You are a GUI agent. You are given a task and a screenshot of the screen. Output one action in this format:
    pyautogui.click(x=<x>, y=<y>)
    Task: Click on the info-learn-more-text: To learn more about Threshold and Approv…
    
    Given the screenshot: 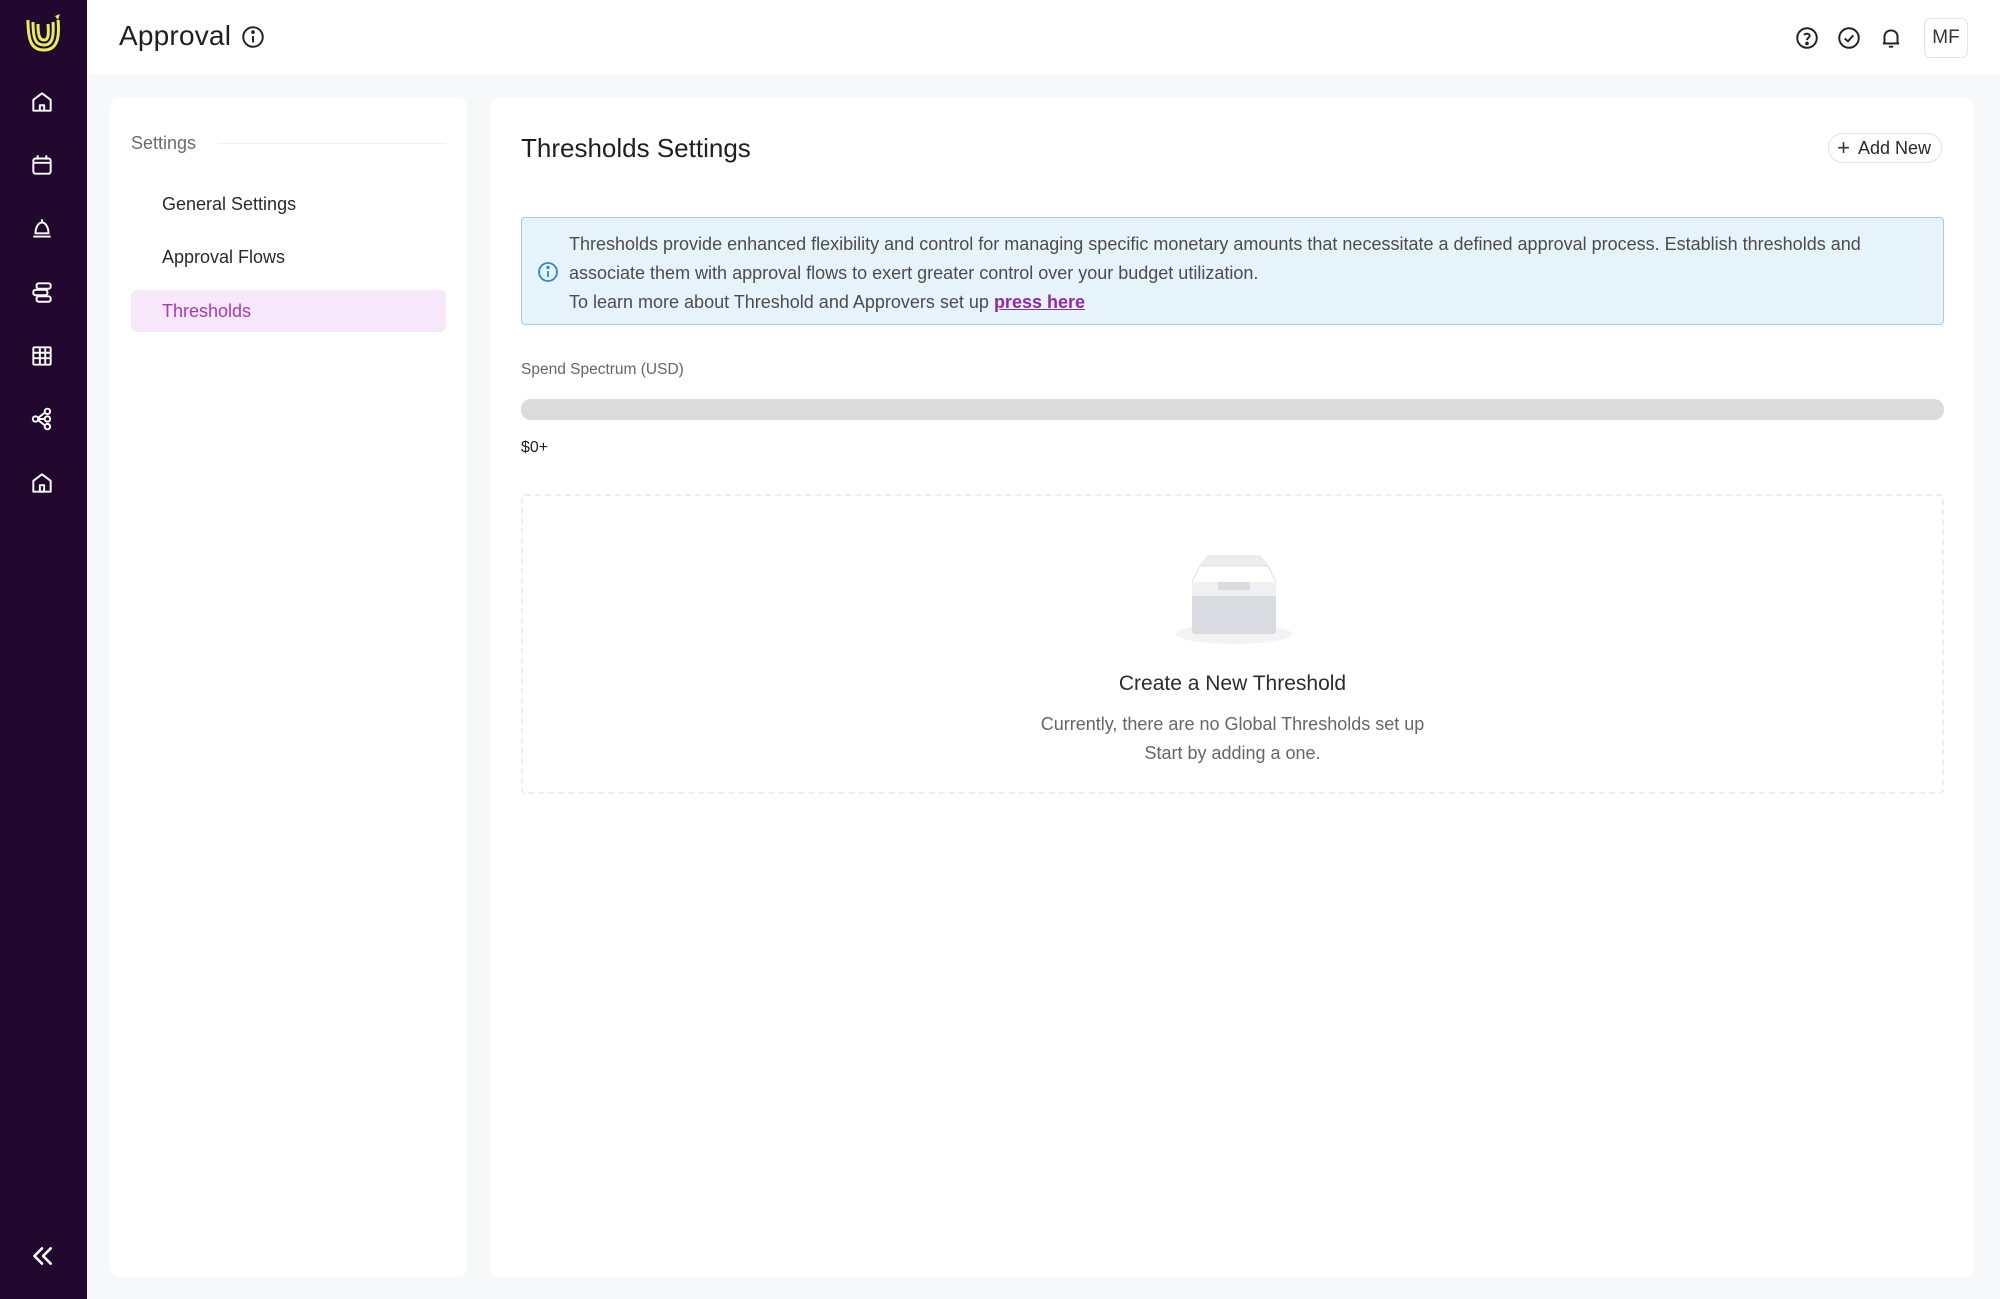 What is the action you would take?
    pyautogui.click(x=781, y=302)
    